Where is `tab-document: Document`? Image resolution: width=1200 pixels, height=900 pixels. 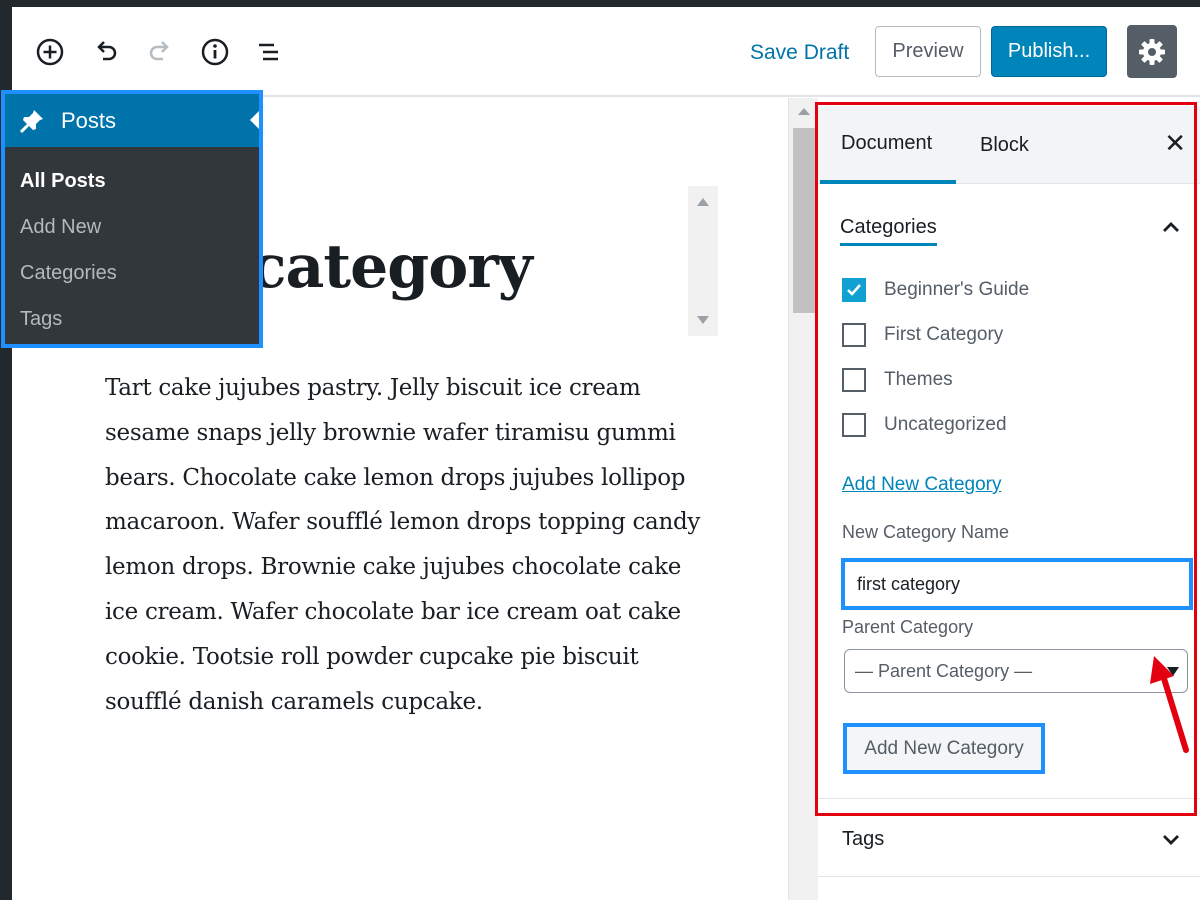 tab-document: Document is located at coordinates (888, 145).